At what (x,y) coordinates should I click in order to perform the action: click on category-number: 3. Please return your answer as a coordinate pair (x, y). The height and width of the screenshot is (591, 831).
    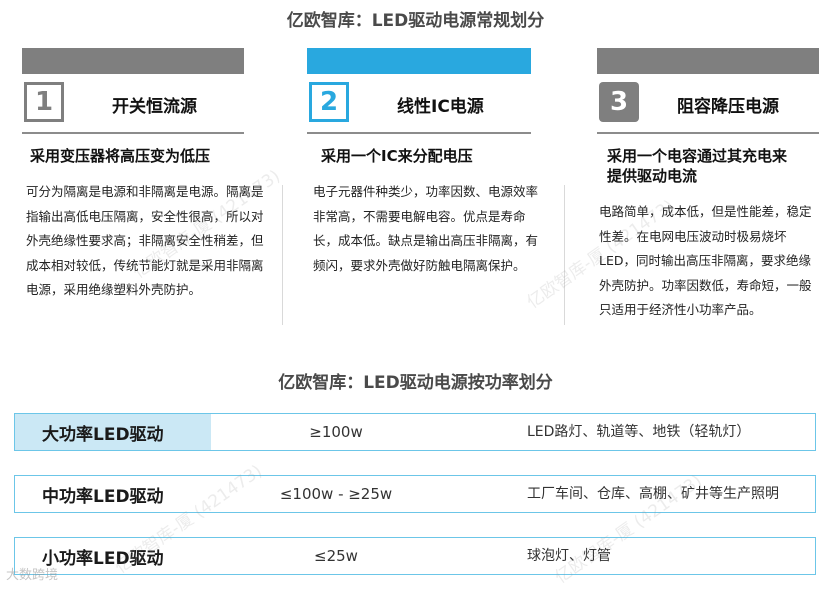
    Looking at the image, I should click on (619, 102).